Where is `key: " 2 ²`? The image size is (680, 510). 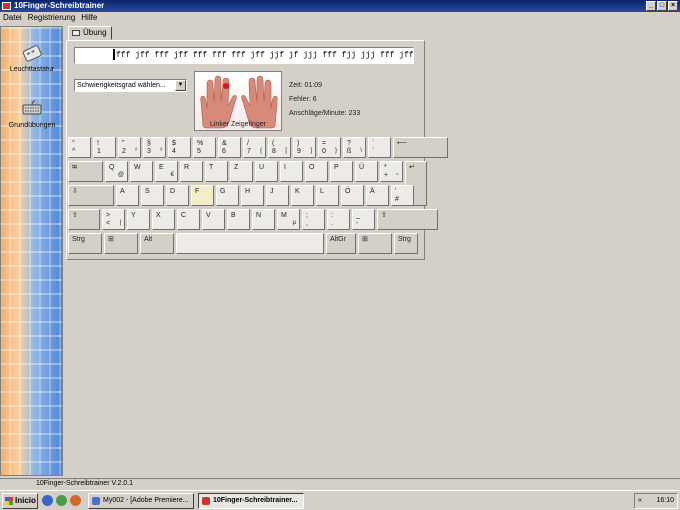
key: " 2 ² is located at coordinates (129, 147).